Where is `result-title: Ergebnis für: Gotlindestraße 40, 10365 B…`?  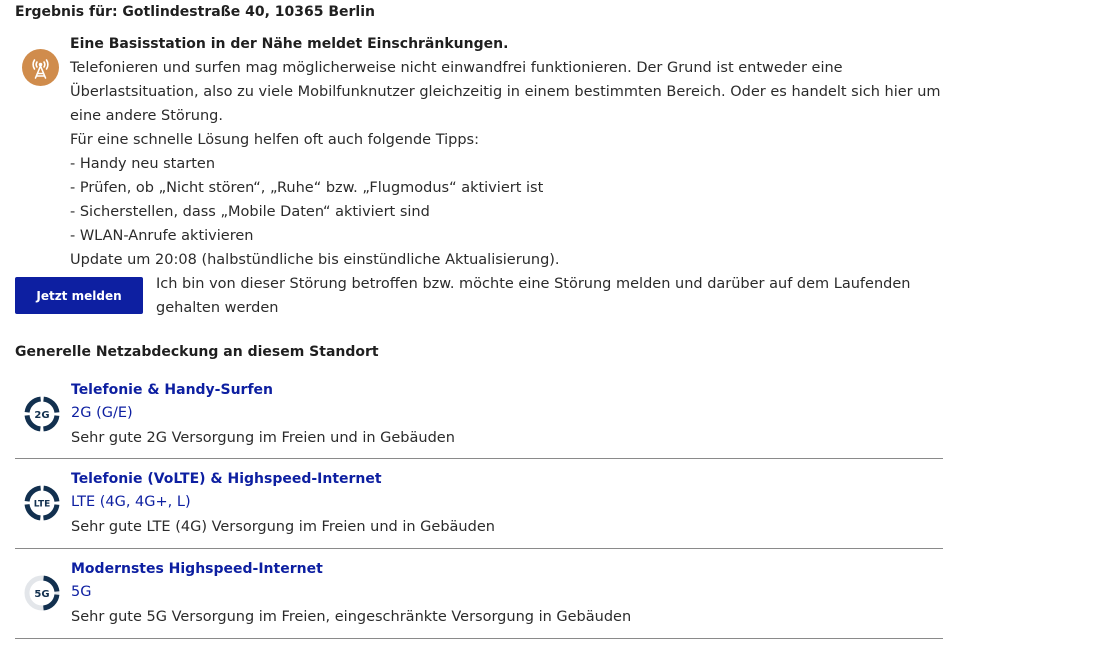
result-title: Ergebnis für: Gotlindestraße 40, 10365 B… is located at coordinates (195, 12).